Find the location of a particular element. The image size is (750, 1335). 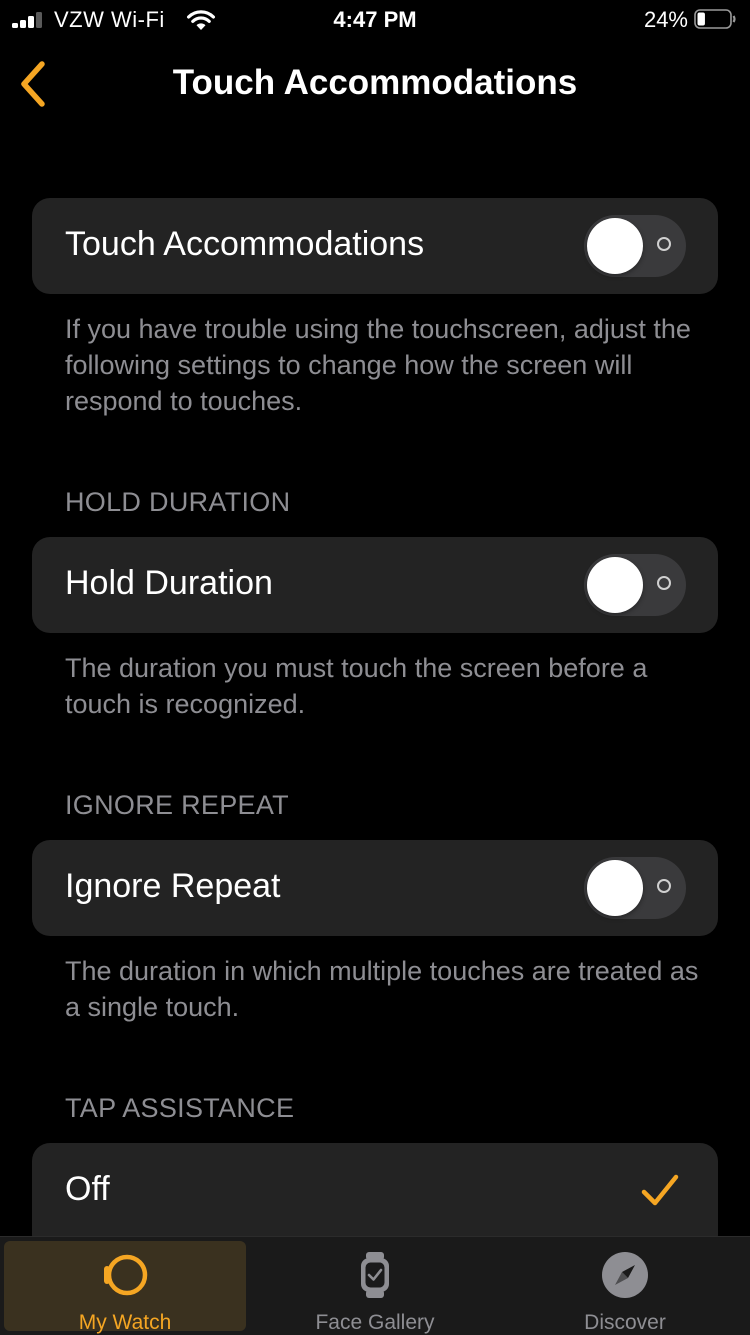

checkmark-icon is located at coordinates (660, 1190).